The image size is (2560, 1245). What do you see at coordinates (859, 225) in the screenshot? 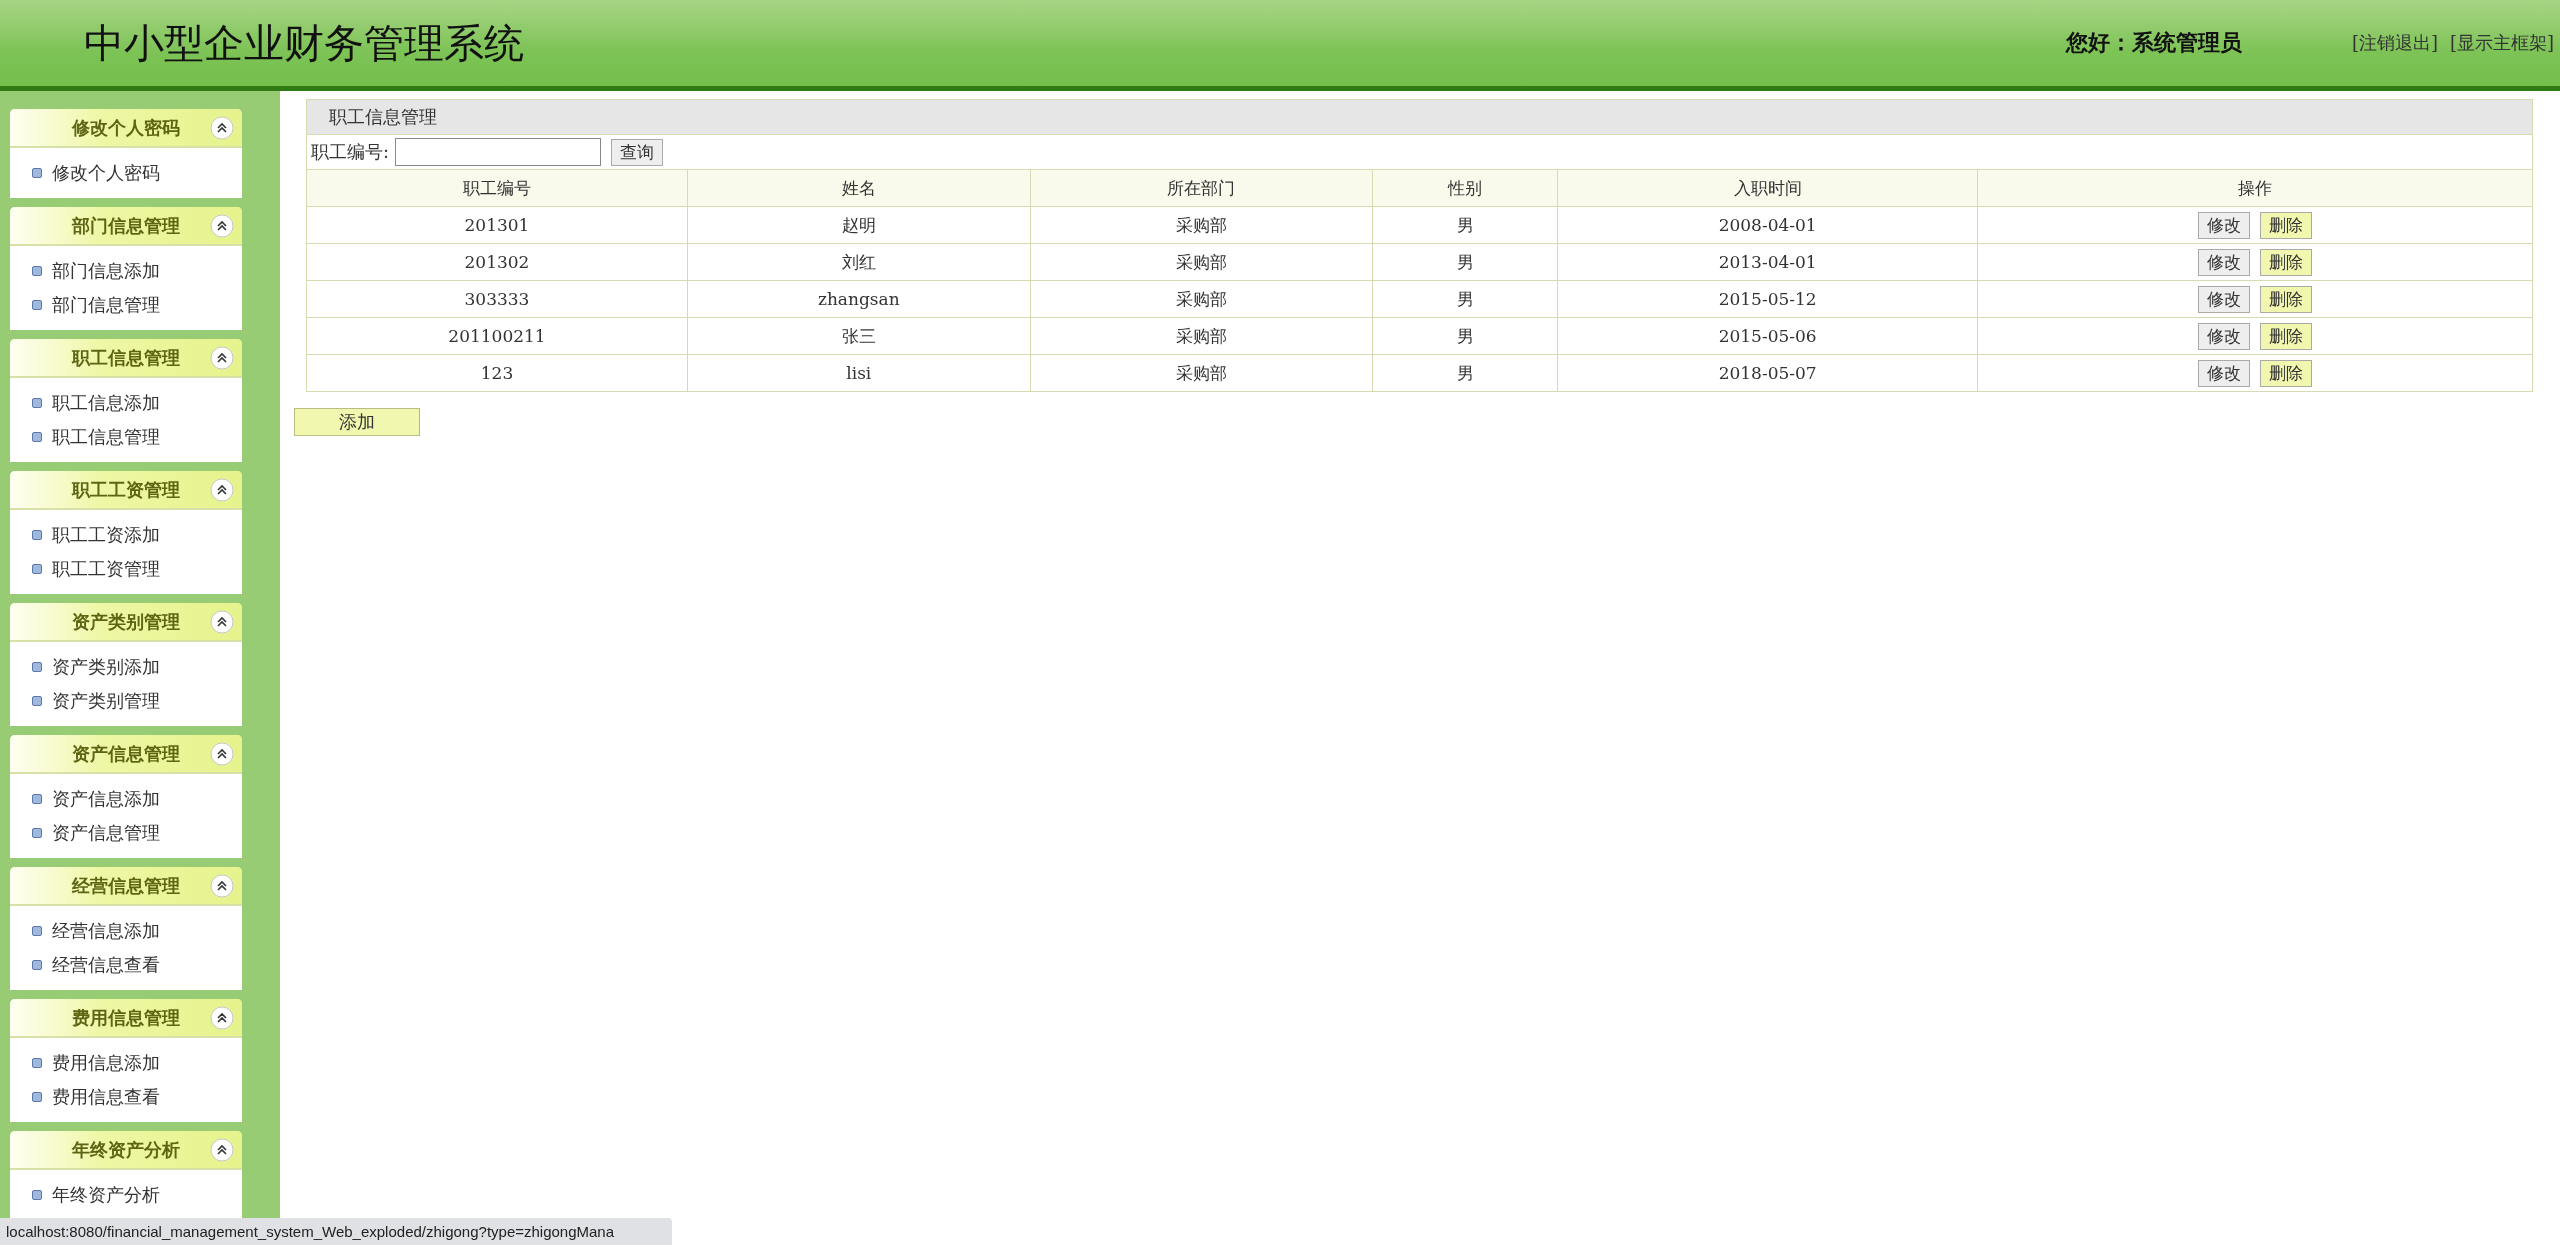
I see `table-cell: 赵明` at bounding box center [859, 225].